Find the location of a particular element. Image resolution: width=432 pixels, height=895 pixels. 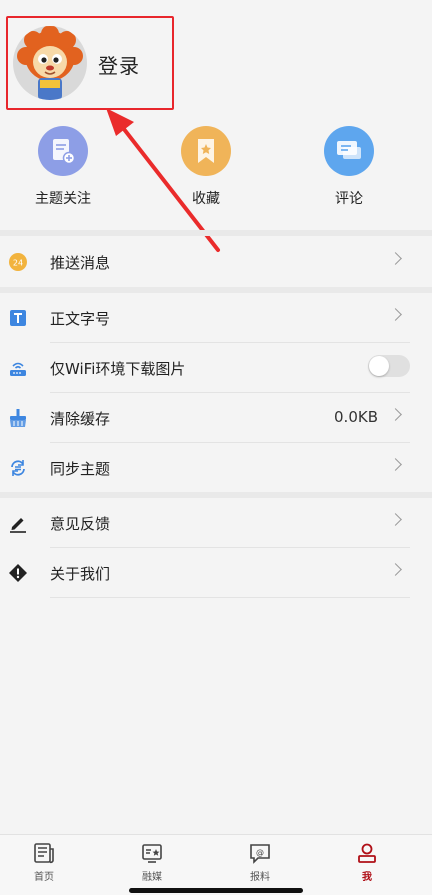

about-us-row: 关于我们 is located at coordinates (216, 573).